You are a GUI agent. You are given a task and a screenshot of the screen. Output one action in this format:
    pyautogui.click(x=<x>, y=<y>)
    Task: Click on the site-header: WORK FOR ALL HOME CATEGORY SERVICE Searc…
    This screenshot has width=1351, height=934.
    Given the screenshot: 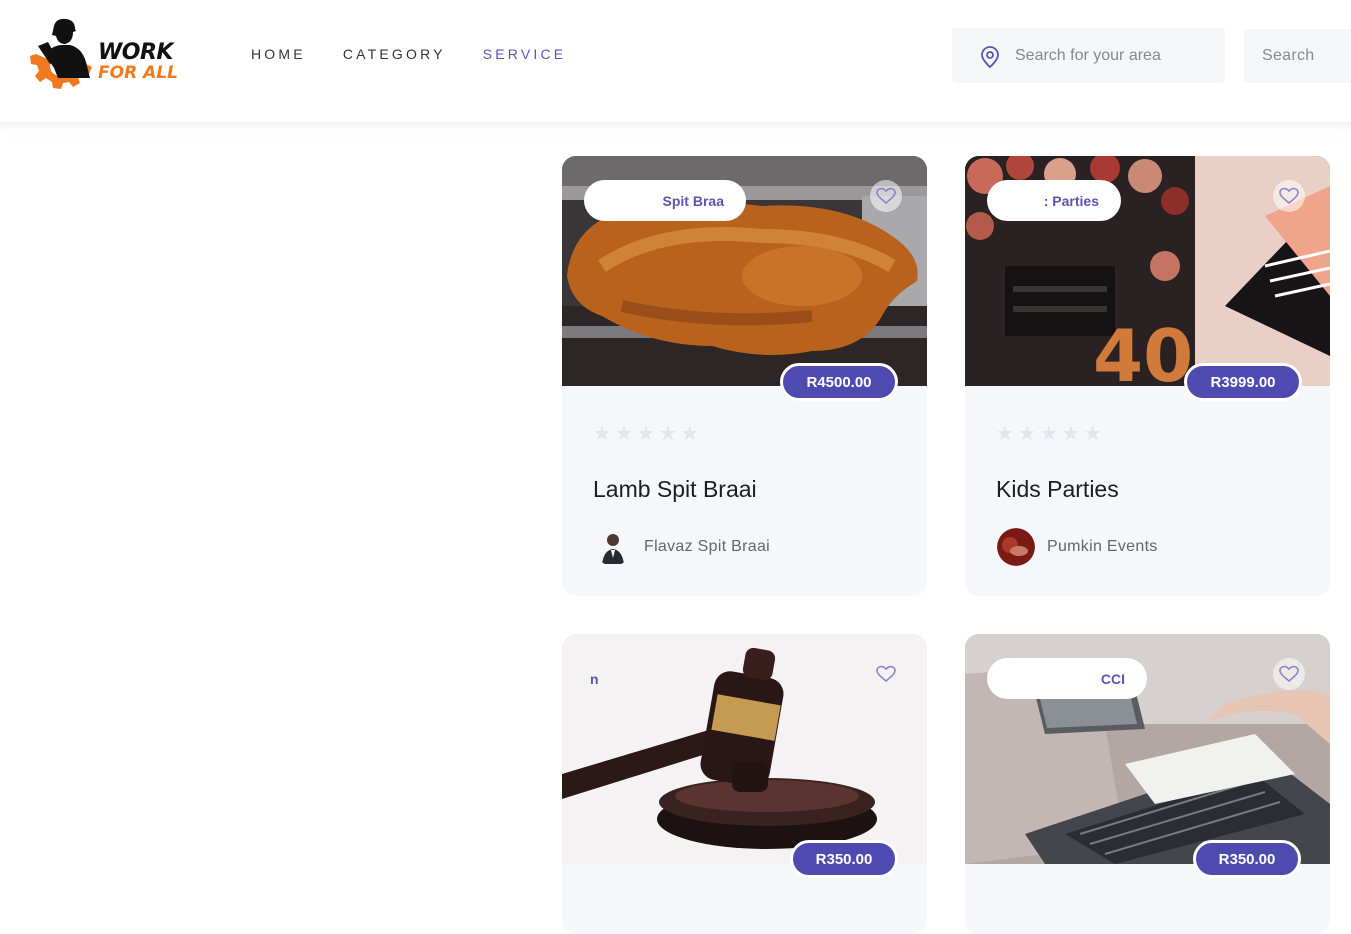 What is the action you would take?
    pyautogui.click(x=675, y=61)
    